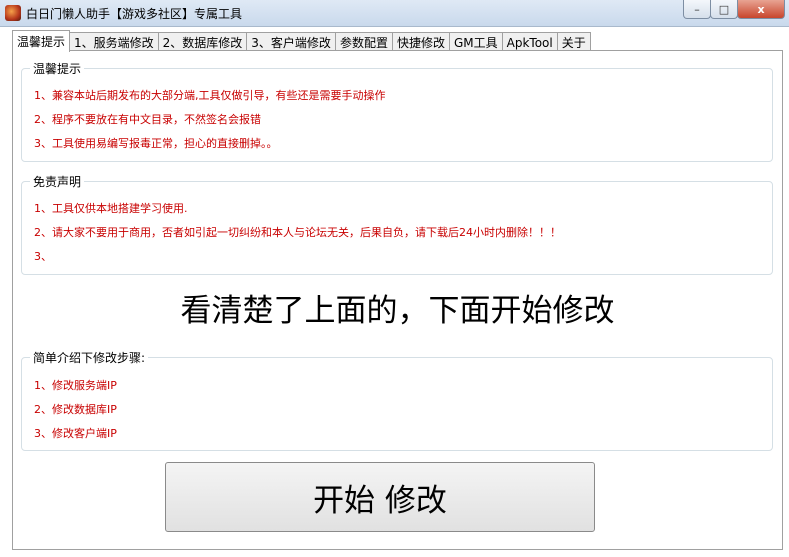 The width and height of the screenshot is (789, 557). I want to click on disclaimer-line: 1、工具仅供本地搭建学习使用., so click(111, 208).